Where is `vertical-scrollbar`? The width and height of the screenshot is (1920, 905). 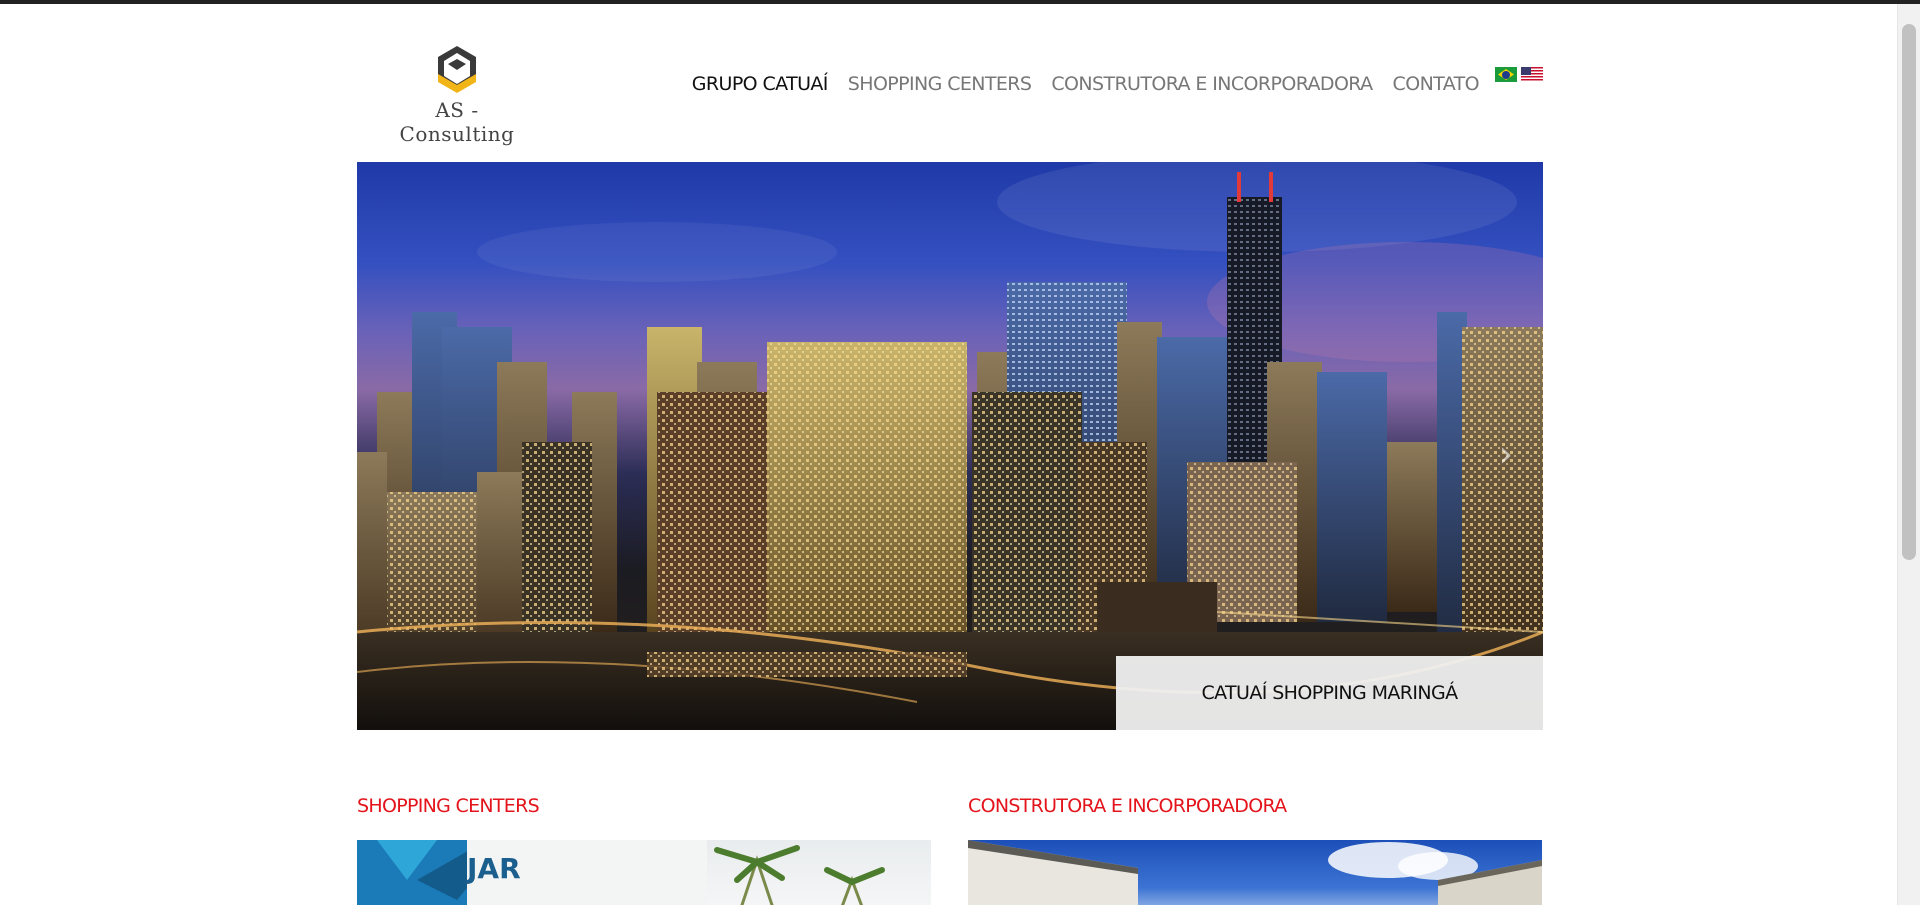
vertical-scrollbar is located at coordinates (1908, 454).